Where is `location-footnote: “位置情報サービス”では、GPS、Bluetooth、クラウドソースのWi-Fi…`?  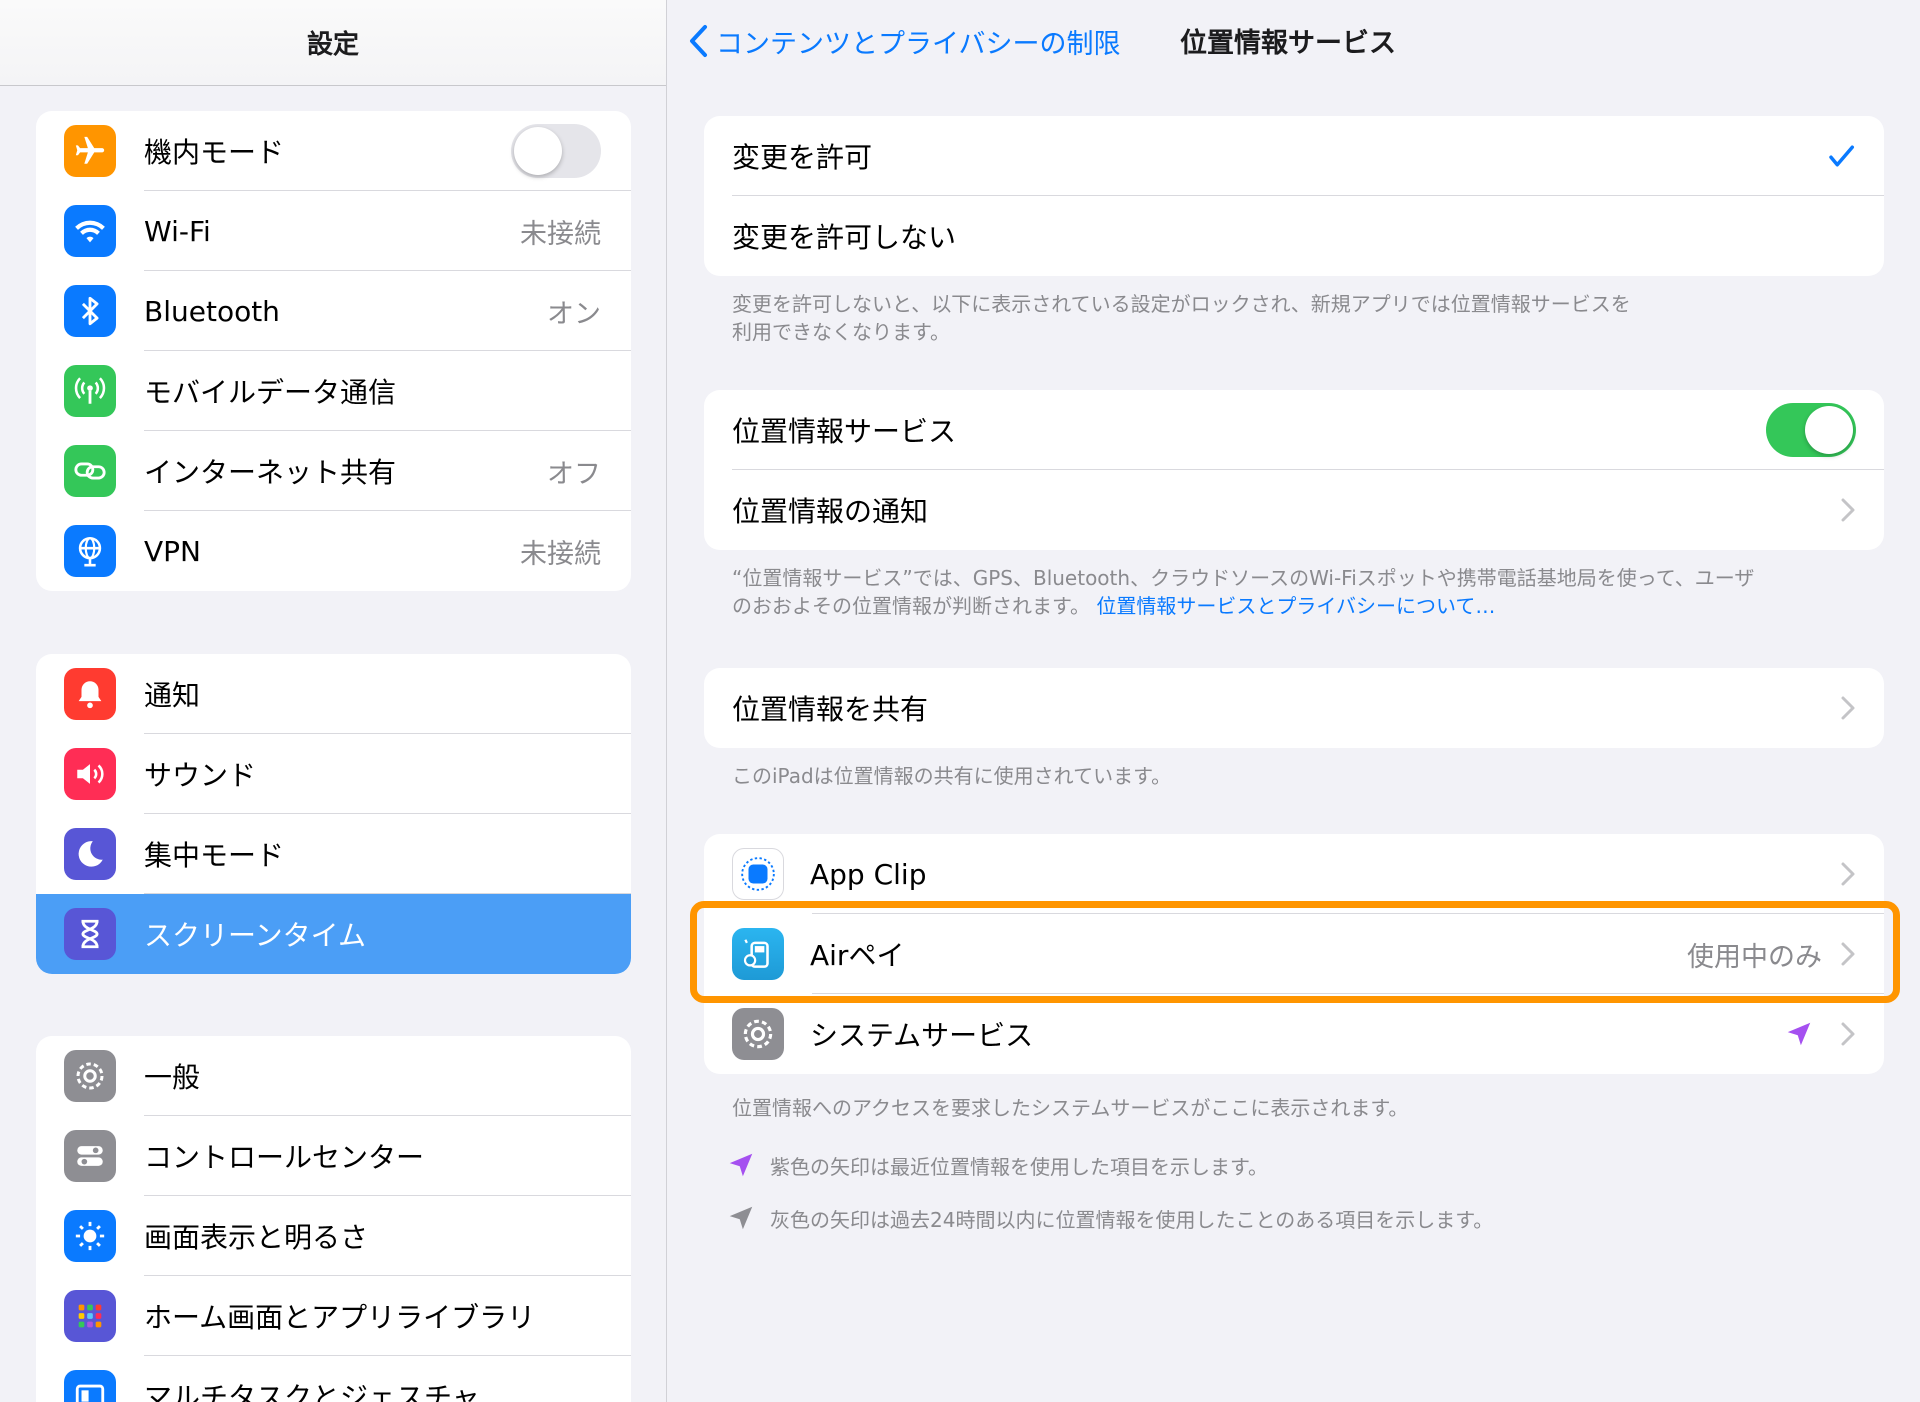
location-footnote: “位置情報サービス”では、GPS、Bluetooth、クラウドソースのWi-Fi… is located at coordinates (1292, 592).